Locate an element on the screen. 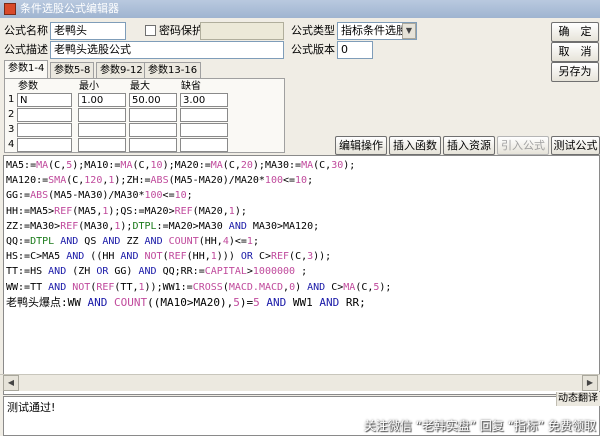 This screenshot has height=436, width=600. insert-function-button: 插入函数 is located at coordinates (415, 145).